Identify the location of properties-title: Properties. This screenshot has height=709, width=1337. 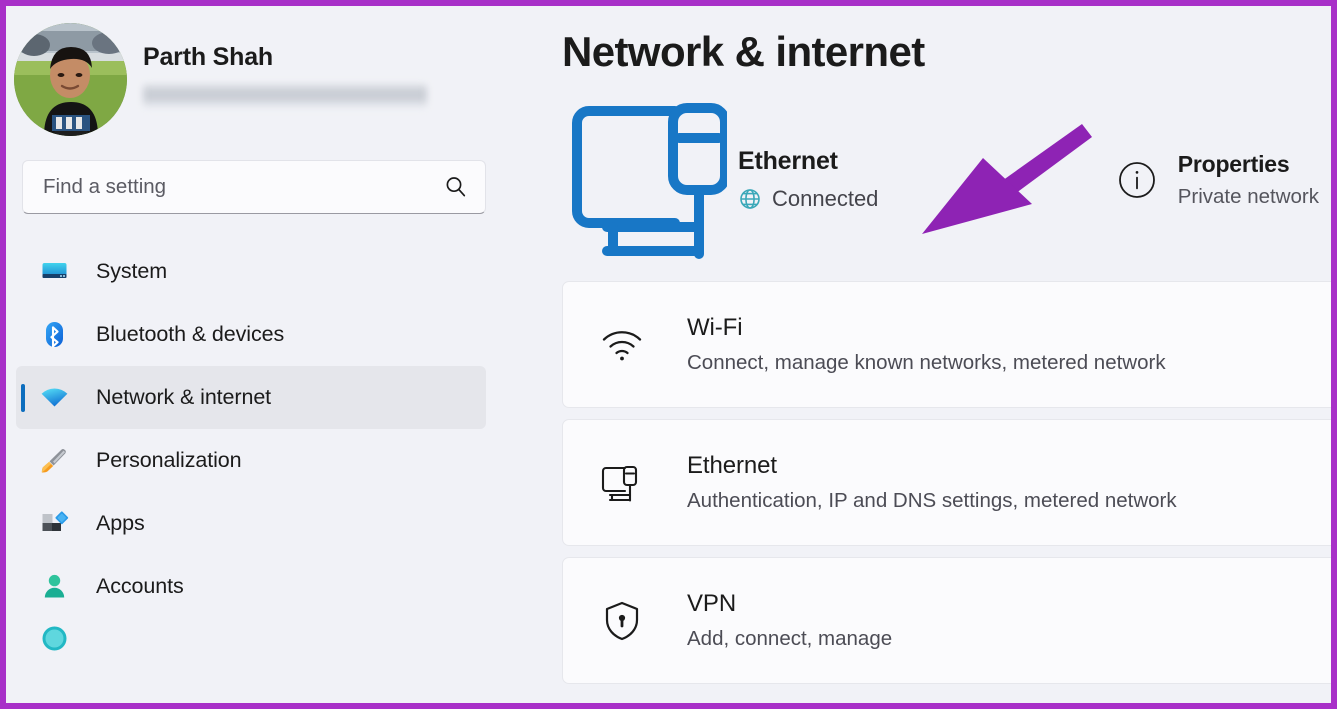
(1233, 163).